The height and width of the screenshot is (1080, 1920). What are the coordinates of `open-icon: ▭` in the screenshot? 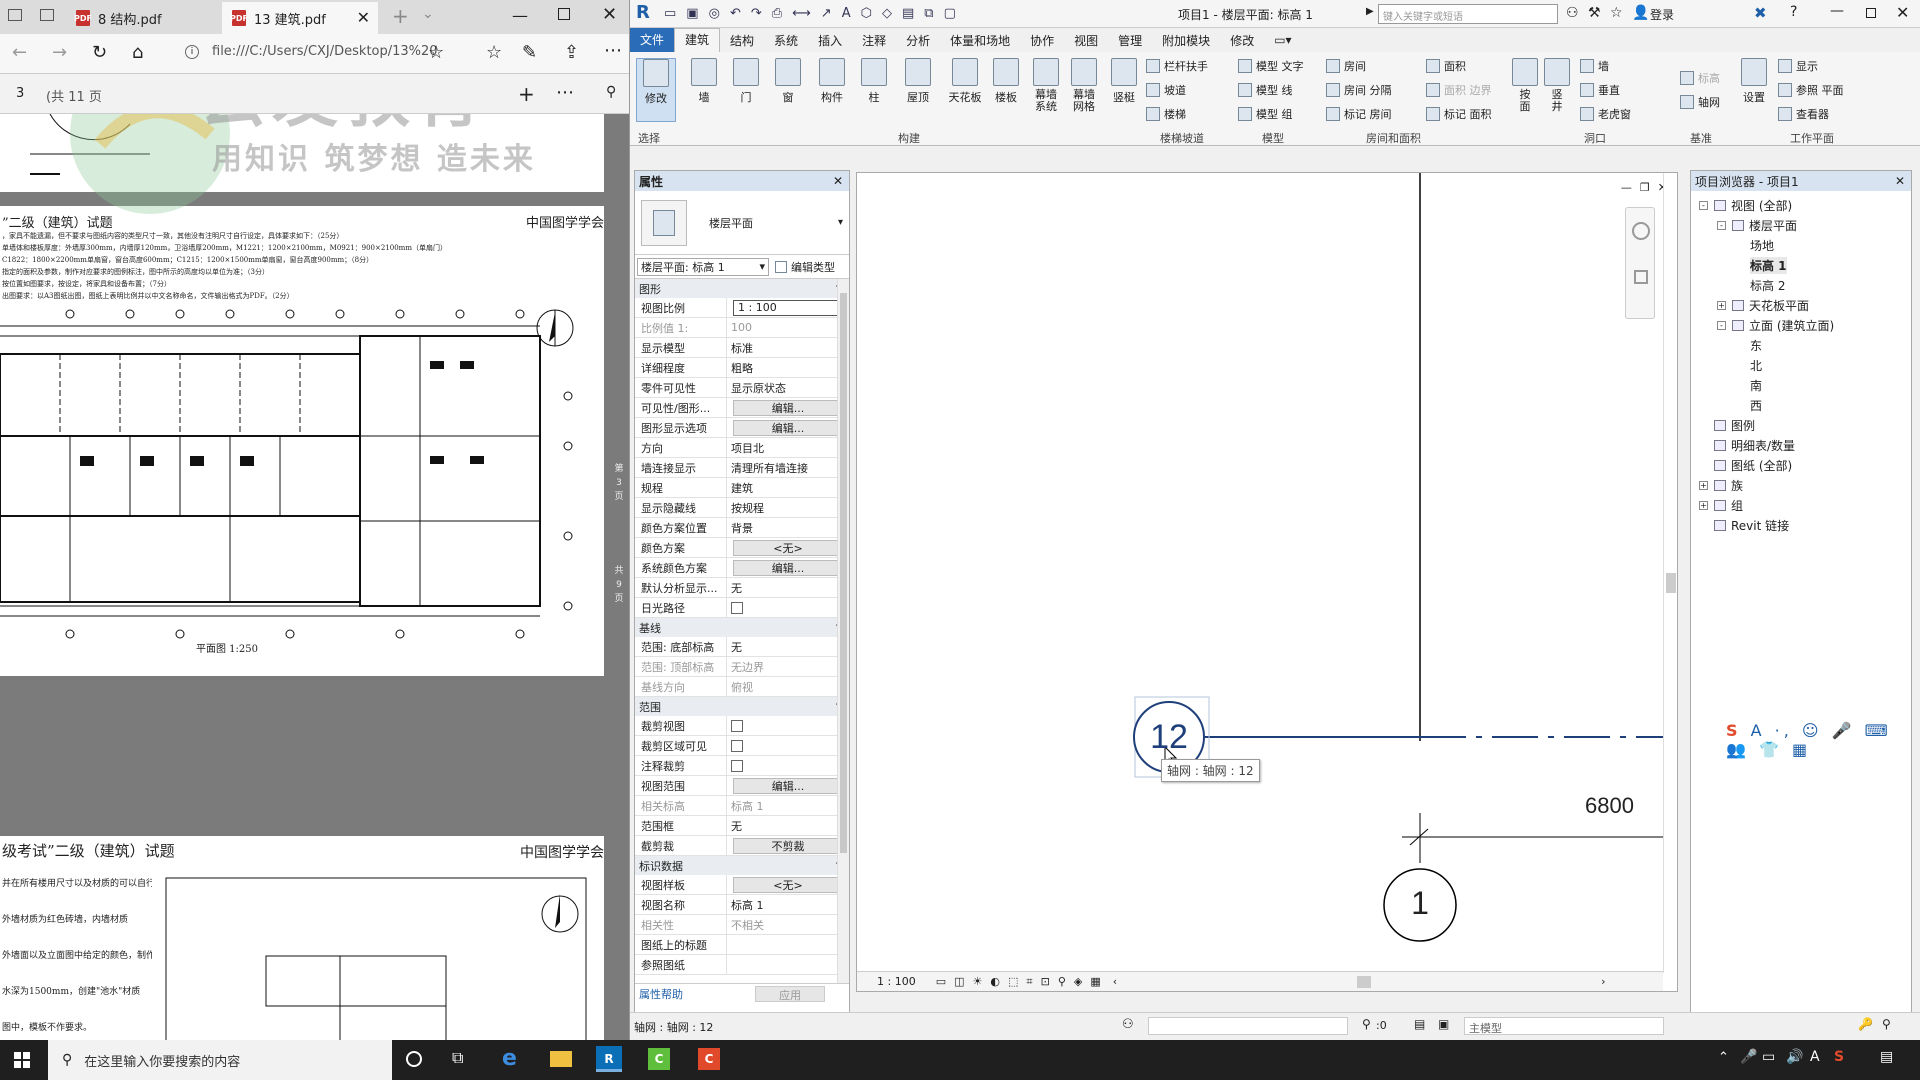 It's located at (670, 13).